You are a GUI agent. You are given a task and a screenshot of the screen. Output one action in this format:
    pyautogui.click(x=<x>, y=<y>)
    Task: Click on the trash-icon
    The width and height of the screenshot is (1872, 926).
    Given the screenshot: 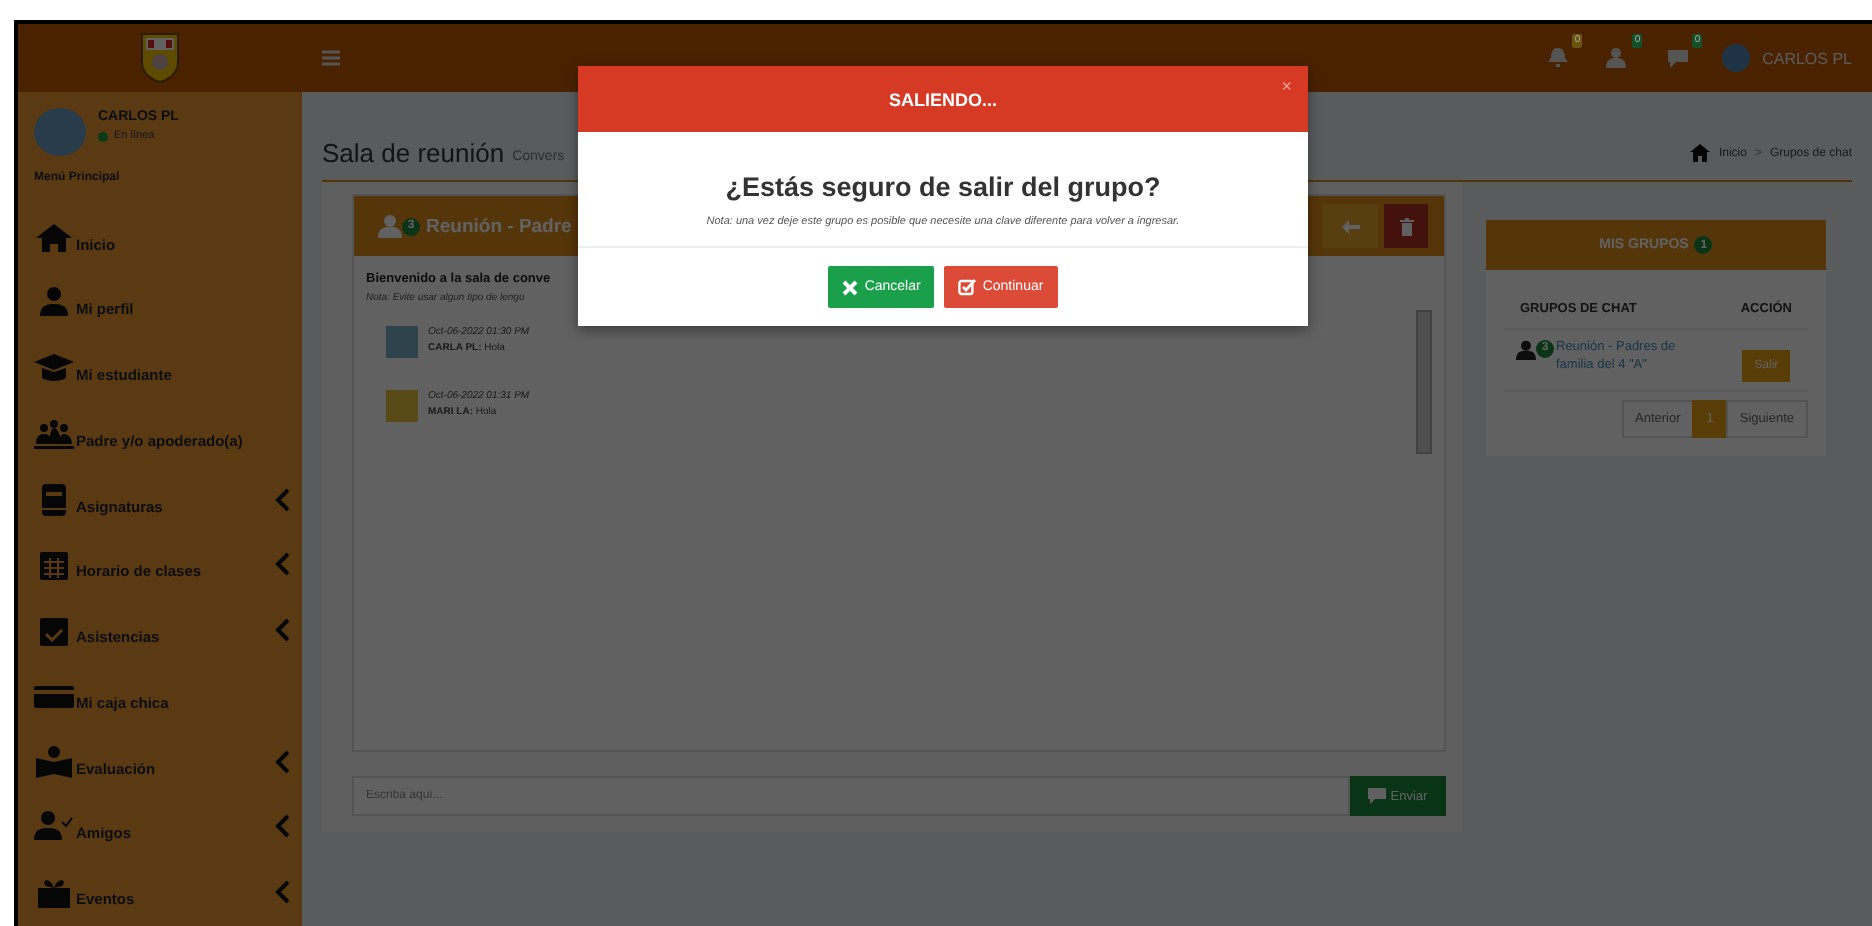 What is the action you would take?
    pyautogui.click(x=1406, y=226)
    